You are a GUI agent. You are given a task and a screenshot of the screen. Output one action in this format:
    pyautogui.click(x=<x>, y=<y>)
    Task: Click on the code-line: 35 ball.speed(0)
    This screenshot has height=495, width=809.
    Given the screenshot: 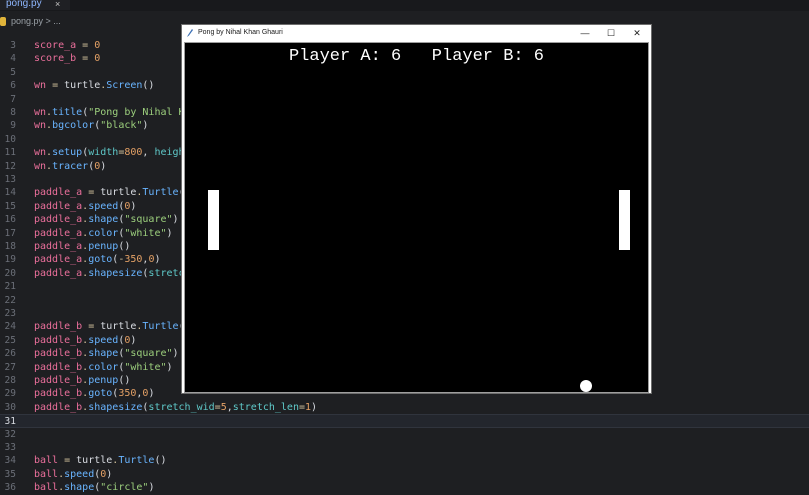 What is the action you would take?
    pyautogui.click(x=404, y=474)
    